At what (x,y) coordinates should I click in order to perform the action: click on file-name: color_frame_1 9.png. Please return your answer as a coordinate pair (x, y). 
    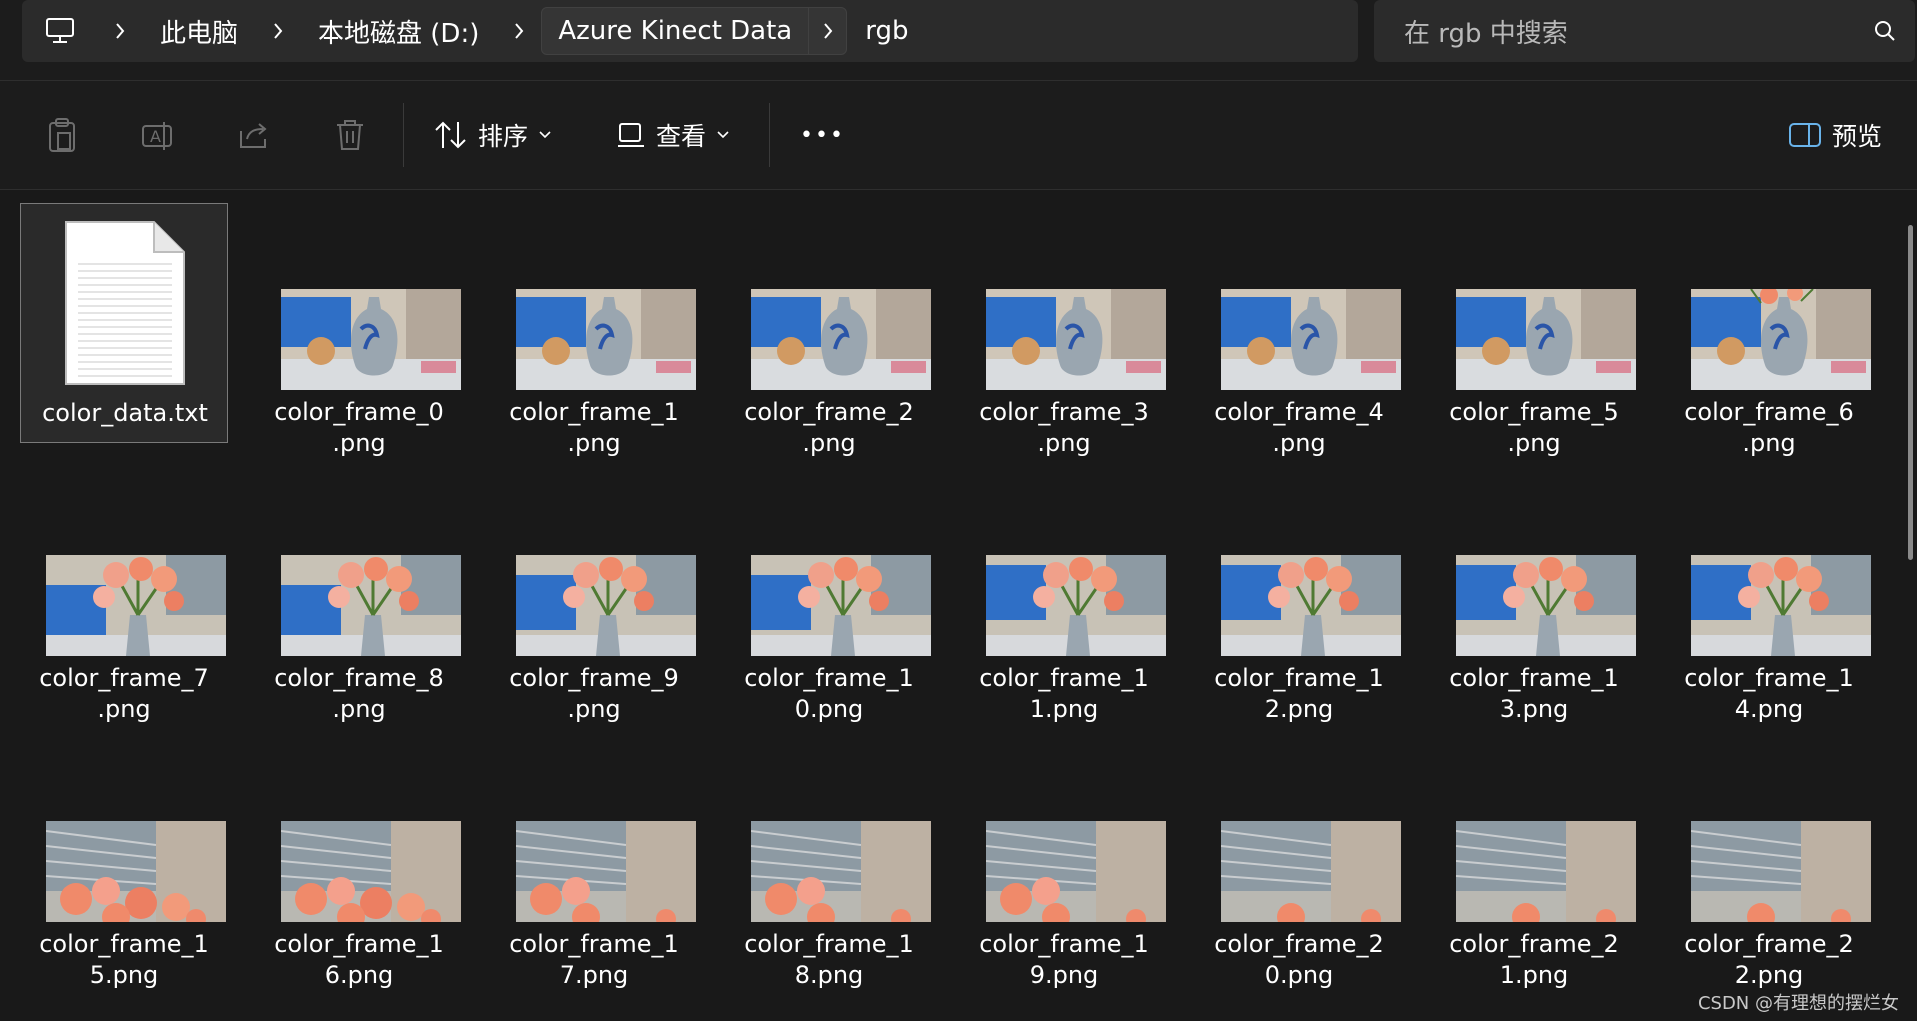
    Looking at the image, I should click on (1064, 959).